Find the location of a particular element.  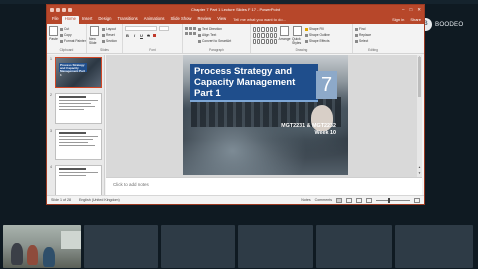

replace-button: Replace is located at coordinates (363, 35).